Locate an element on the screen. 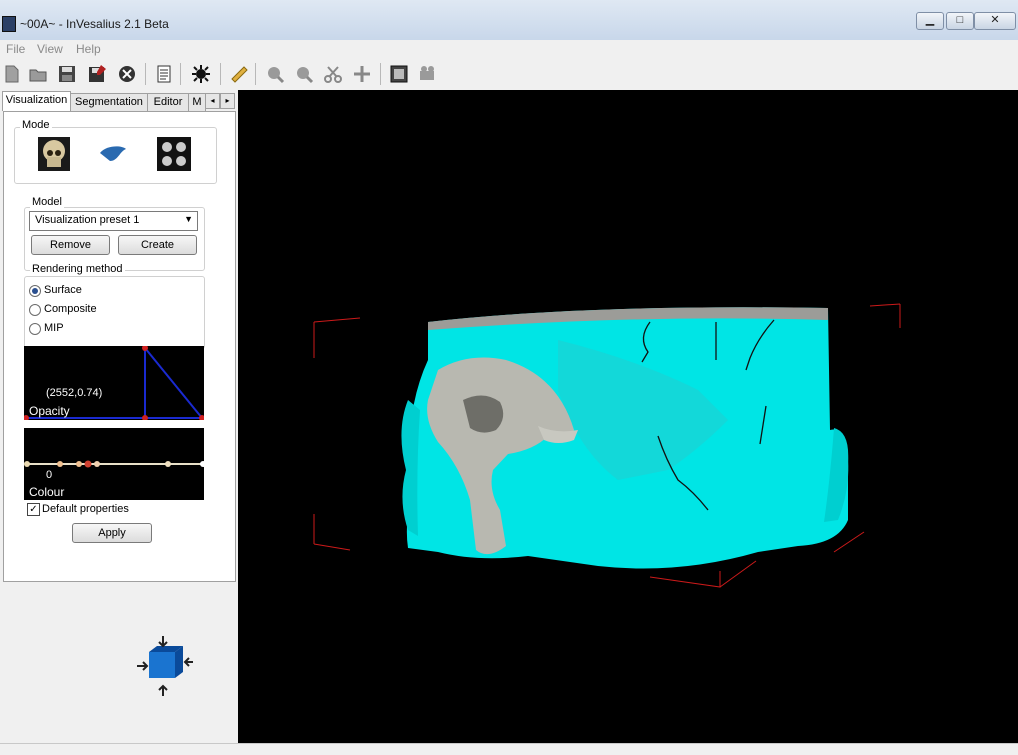  tab-scroll-left-icon: ◂ is located at coordinates (212, 101).